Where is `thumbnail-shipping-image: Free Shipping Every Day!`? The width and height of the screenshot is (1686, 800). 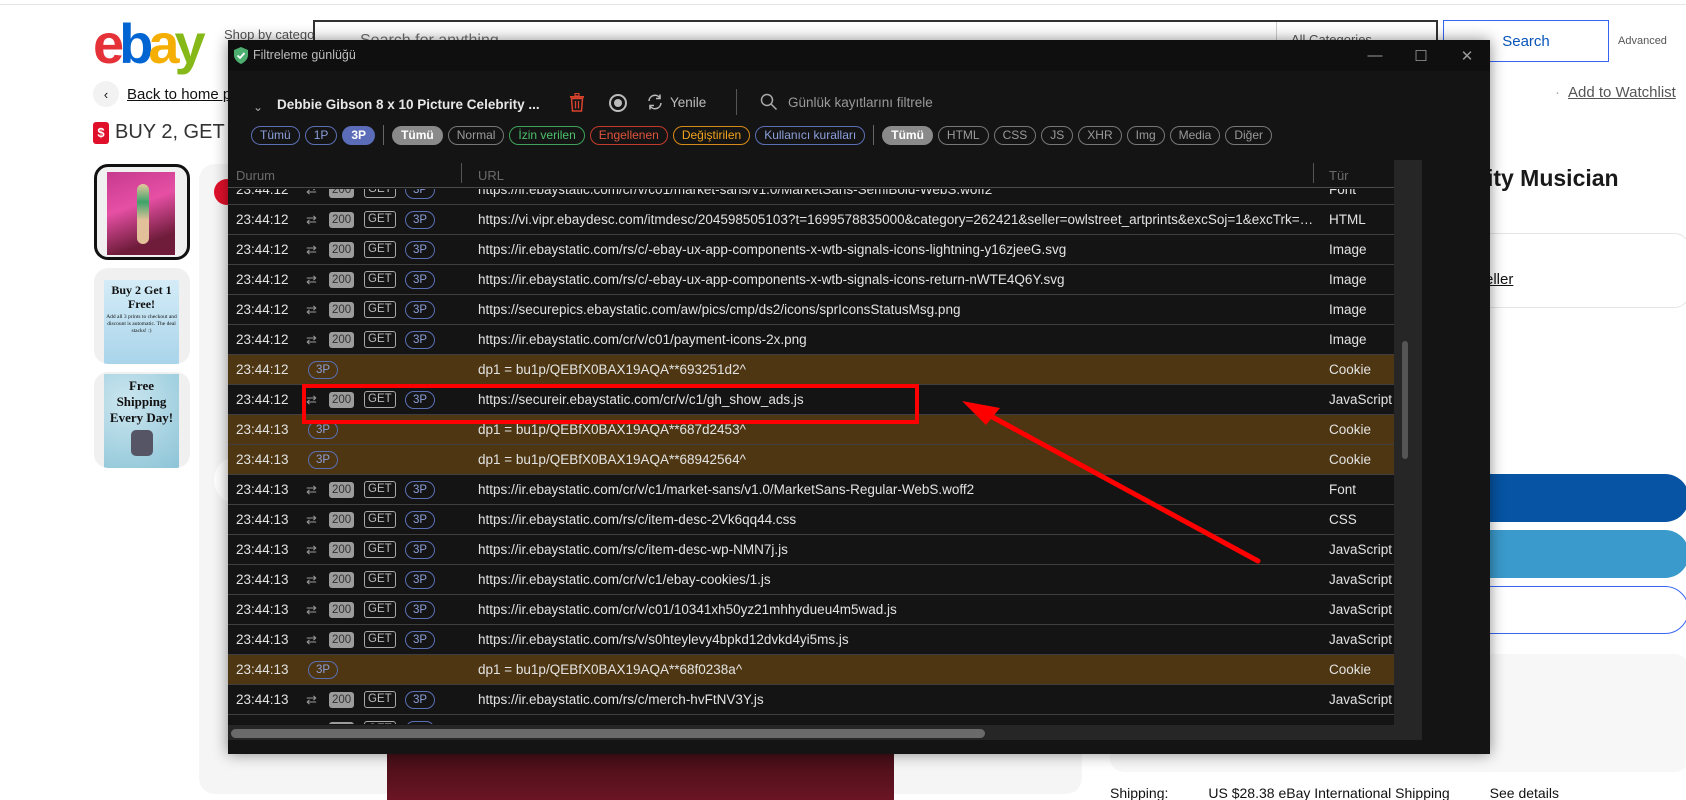
thumbnail-shipping-image: Free Shipping Every Day! is located at coordinates (141, 421).